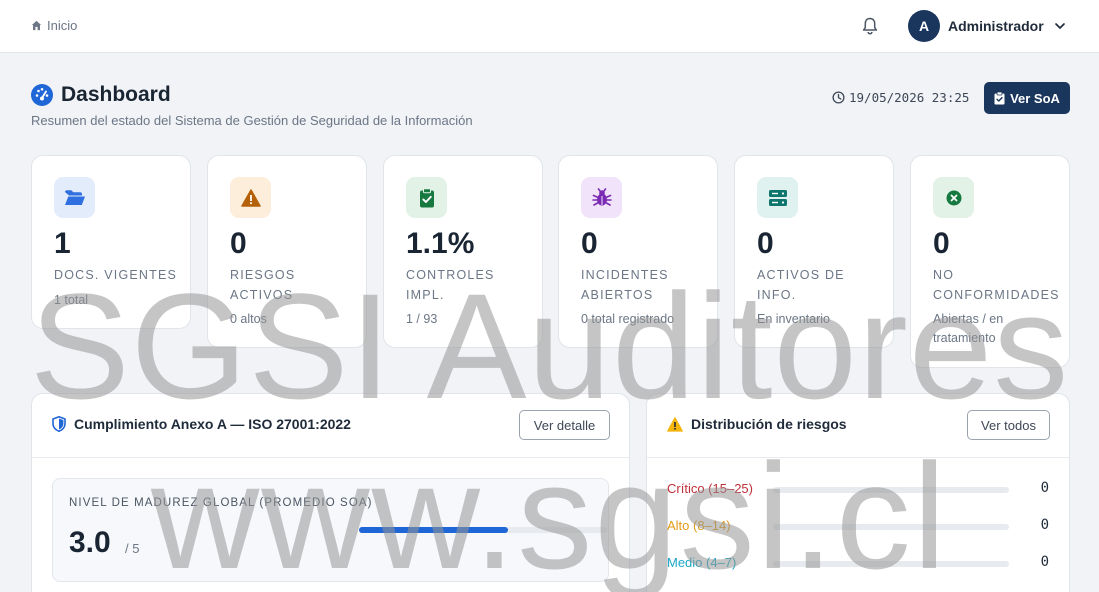  I want to click on risk-label: Medio (4–7), so click(702, 562).